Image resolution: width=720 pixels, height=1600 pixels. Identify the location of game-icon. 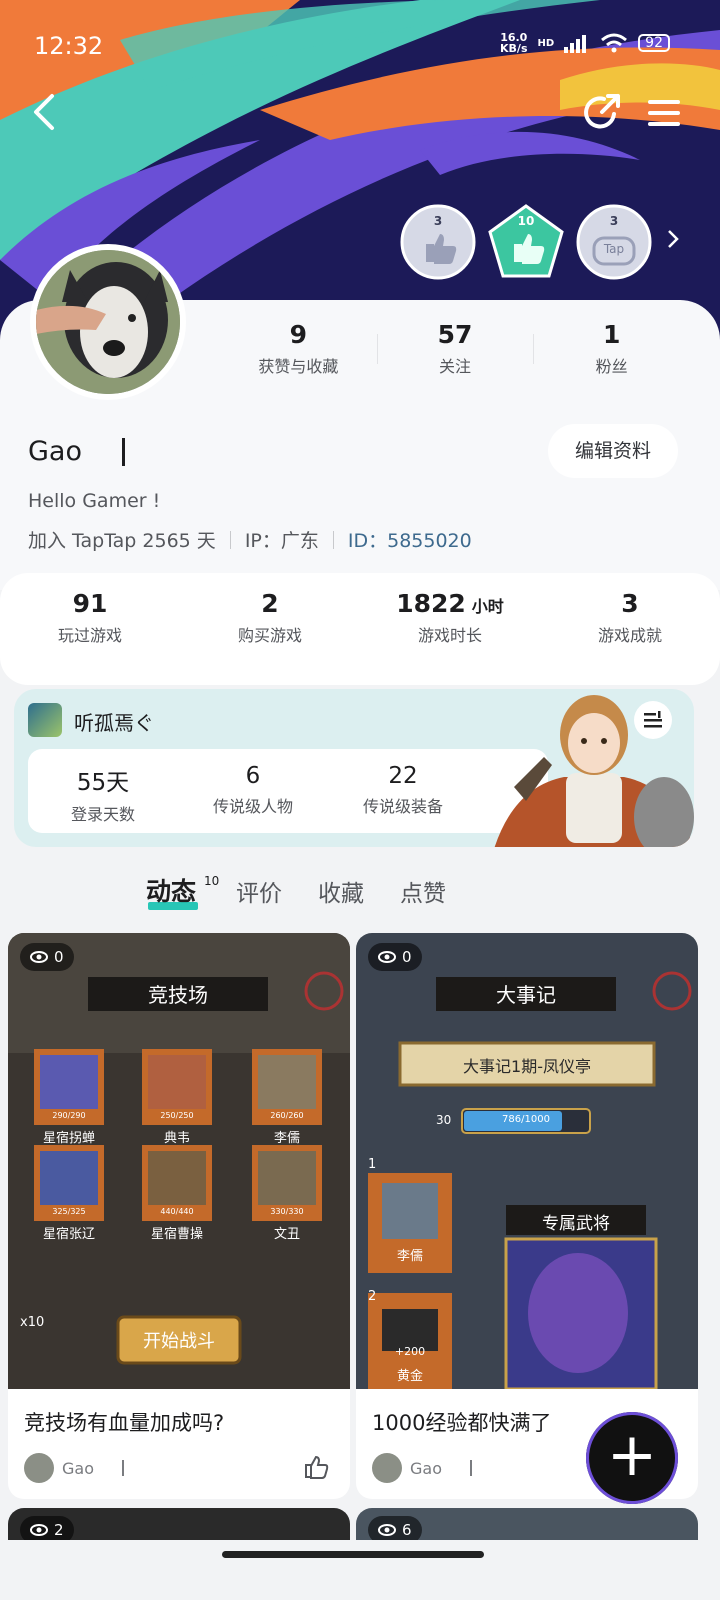
(45, 720).